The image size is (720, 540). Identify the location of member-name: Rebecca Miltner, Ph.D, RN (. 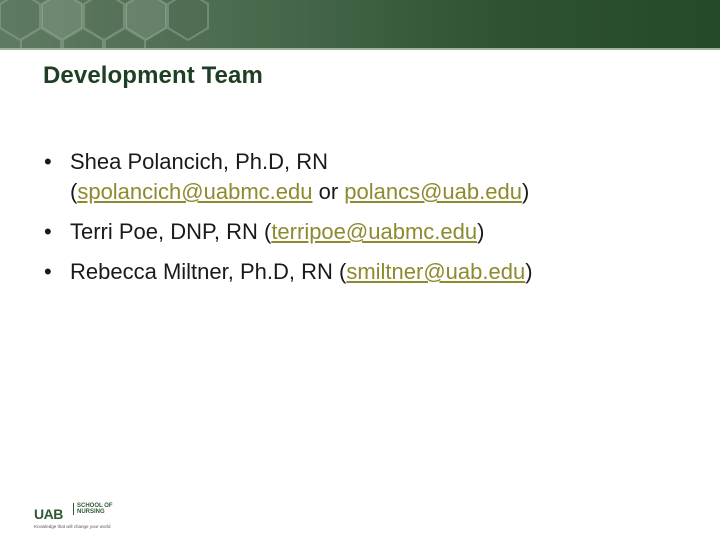
(208, 271).